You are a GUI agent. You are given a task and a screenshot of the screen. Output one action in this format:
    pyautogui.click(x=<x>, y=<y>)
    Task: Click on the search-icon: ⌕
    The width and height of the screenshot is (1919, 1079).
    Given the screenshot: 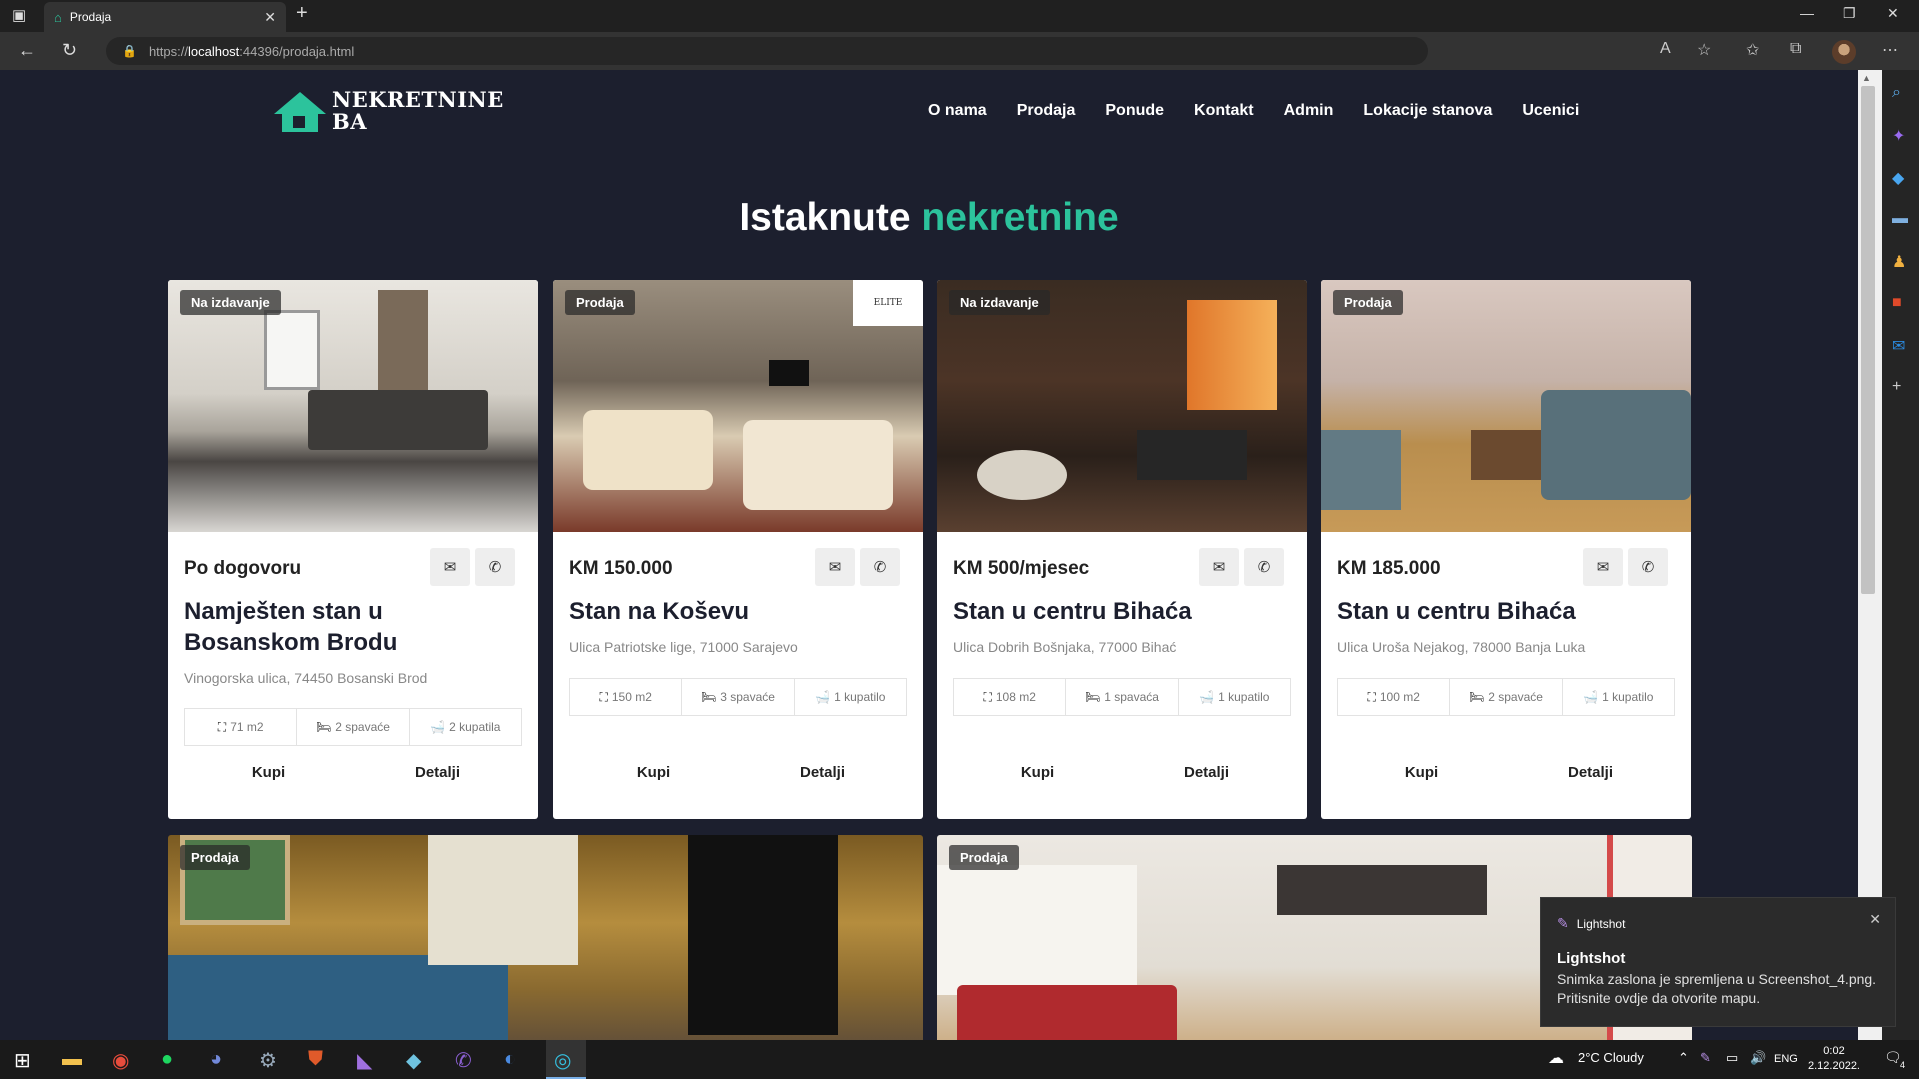 What is the action you would take?
    pyautogui.click(x=1896, y=93)
    